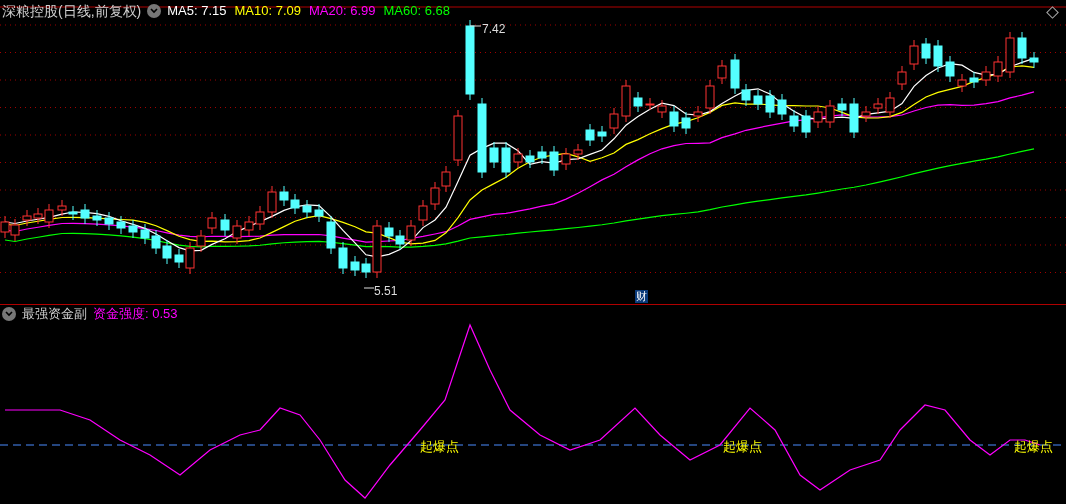  What do you see at coordinates (641, 296) in the screenshot?
I see `finance-badge: 财` at bounding box center [641, 296].